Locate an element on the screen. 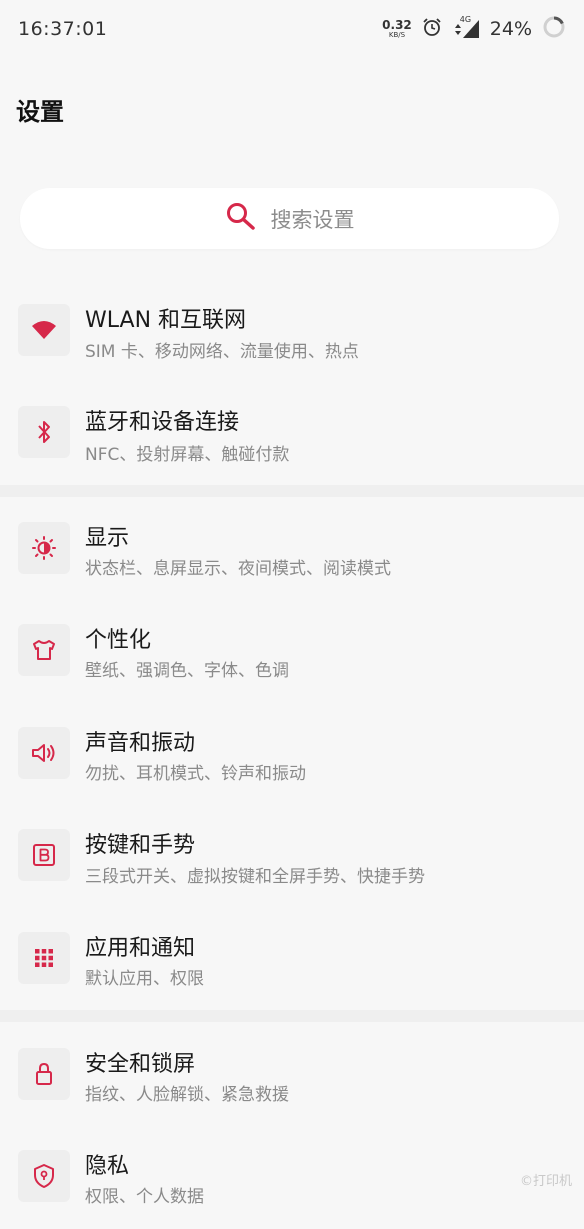 The width and height of the screenshot is (584, 1229). watermark: ©打印机 is located at coordinates (545, 1181).